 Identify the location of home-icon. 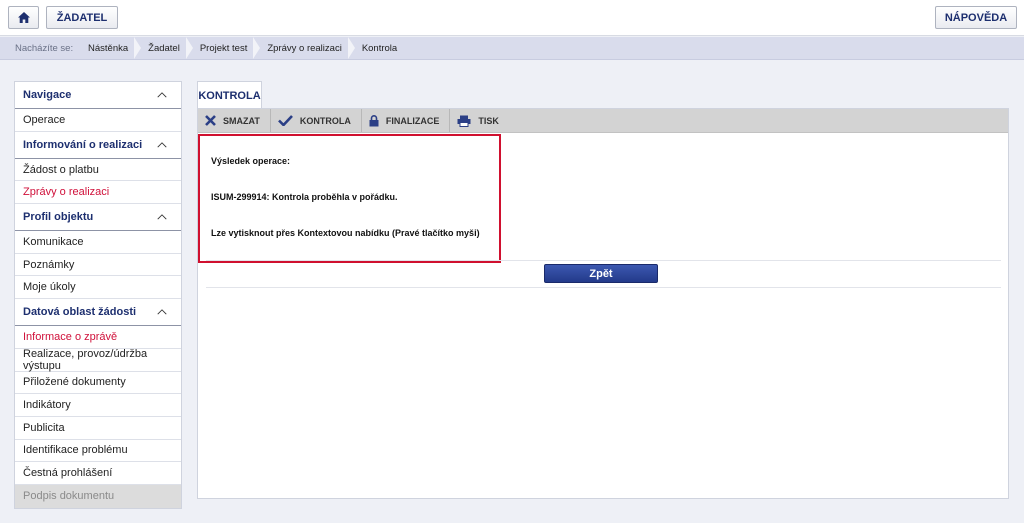
(23, 17).